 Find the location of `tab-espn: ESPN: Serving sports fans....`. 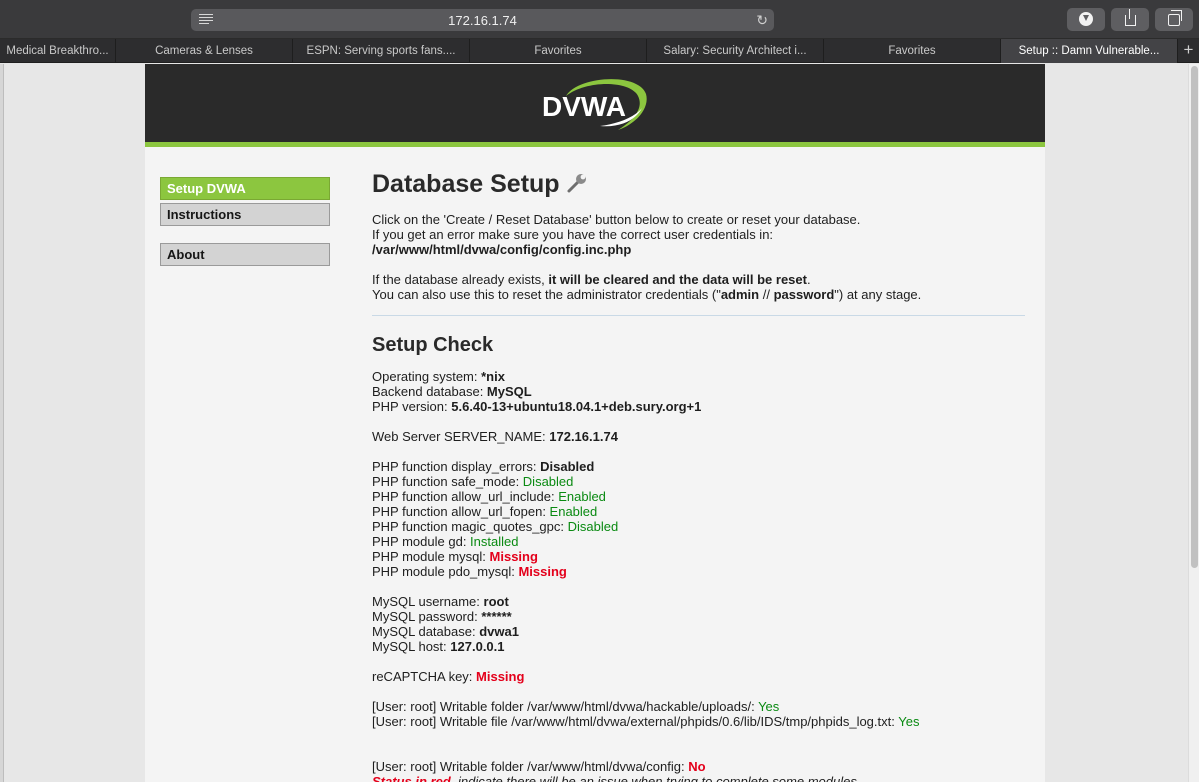

tab-espn: ESPN: Serving sports fans.... is located at coordinates (381, 51).